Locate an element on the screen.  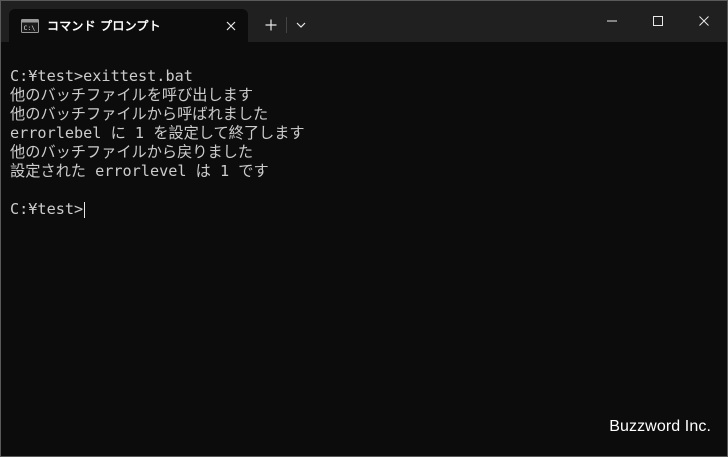
terminal-line: 他のバッチファイルを呼び出します is located at coordinates (131, 95).